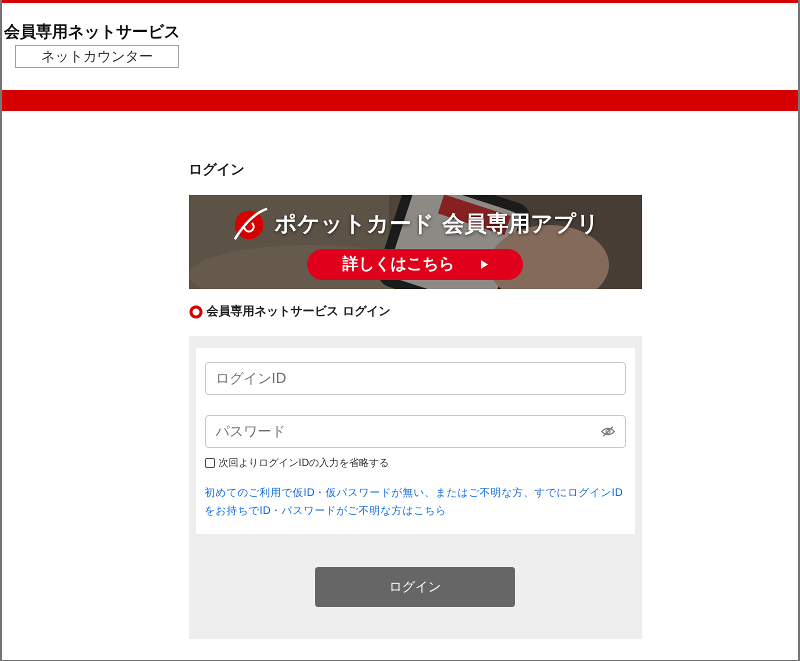 The width and height of the screenshot is (800, 661). What do you see at coordinates (195, 311) in the screenshot?
I see `ring-icon` at bounding box center [195, 311].